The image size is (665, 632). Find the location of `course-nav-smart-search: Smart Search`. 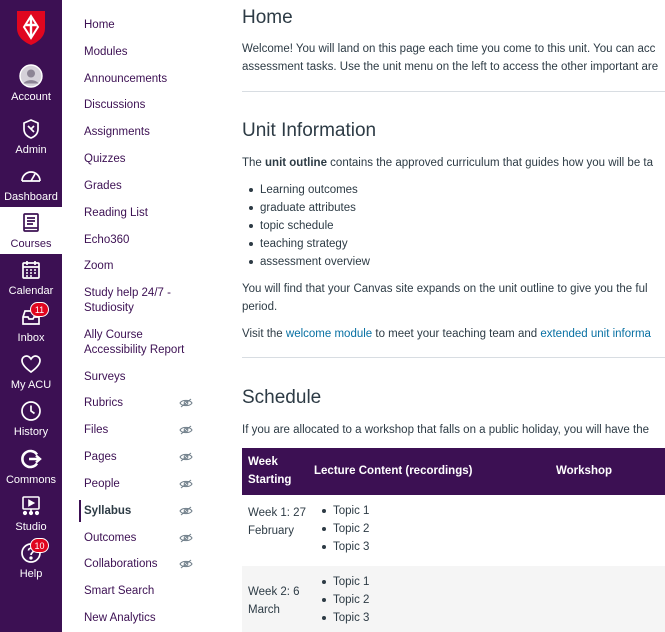

course-nav-smart-search: Smart Search is located at coordinates (144, 591).